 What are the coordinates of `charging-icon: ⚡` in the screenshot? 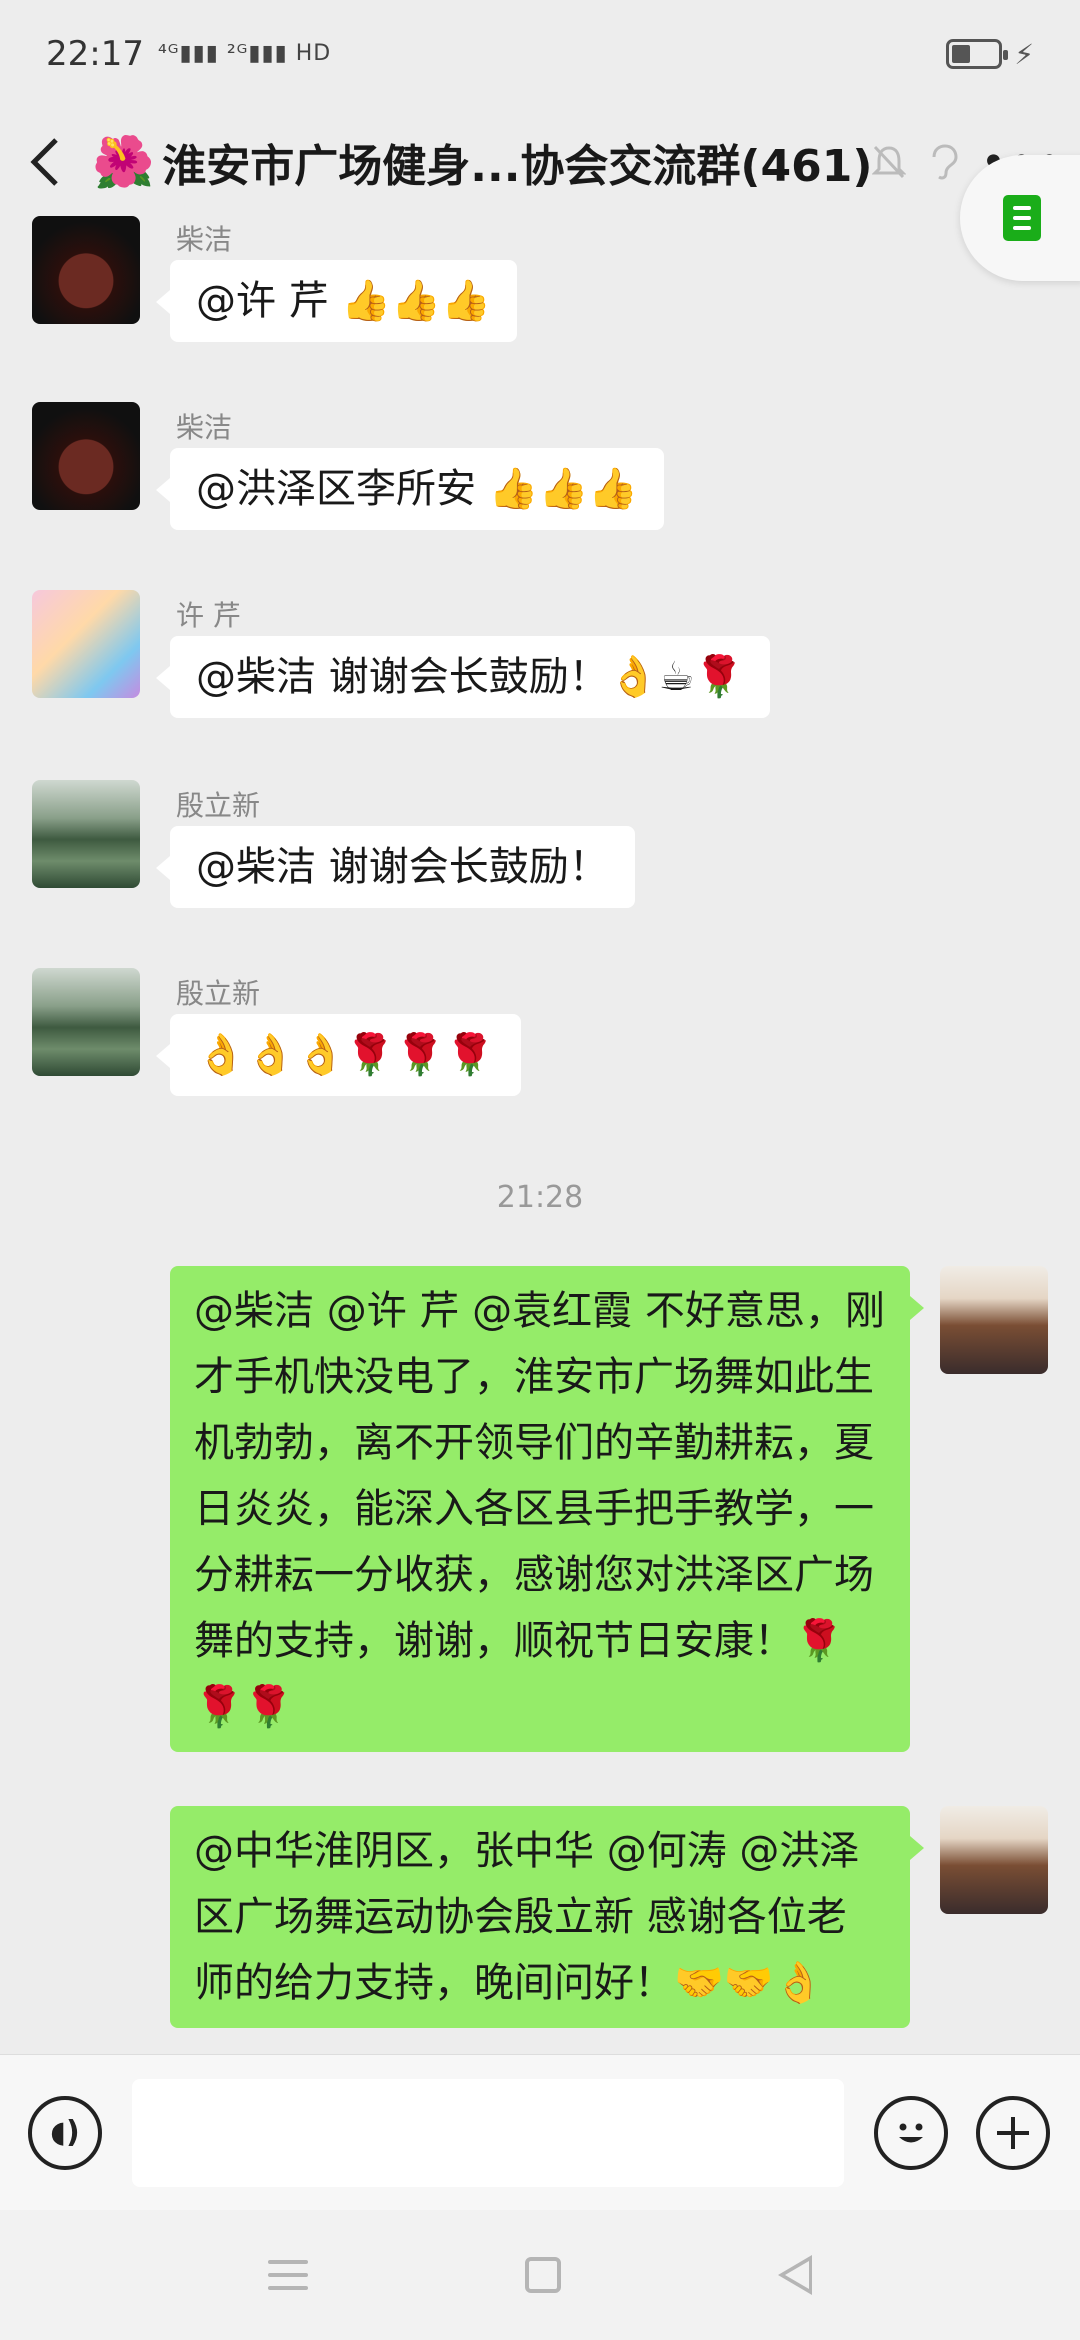 It's located at (1024, 54).